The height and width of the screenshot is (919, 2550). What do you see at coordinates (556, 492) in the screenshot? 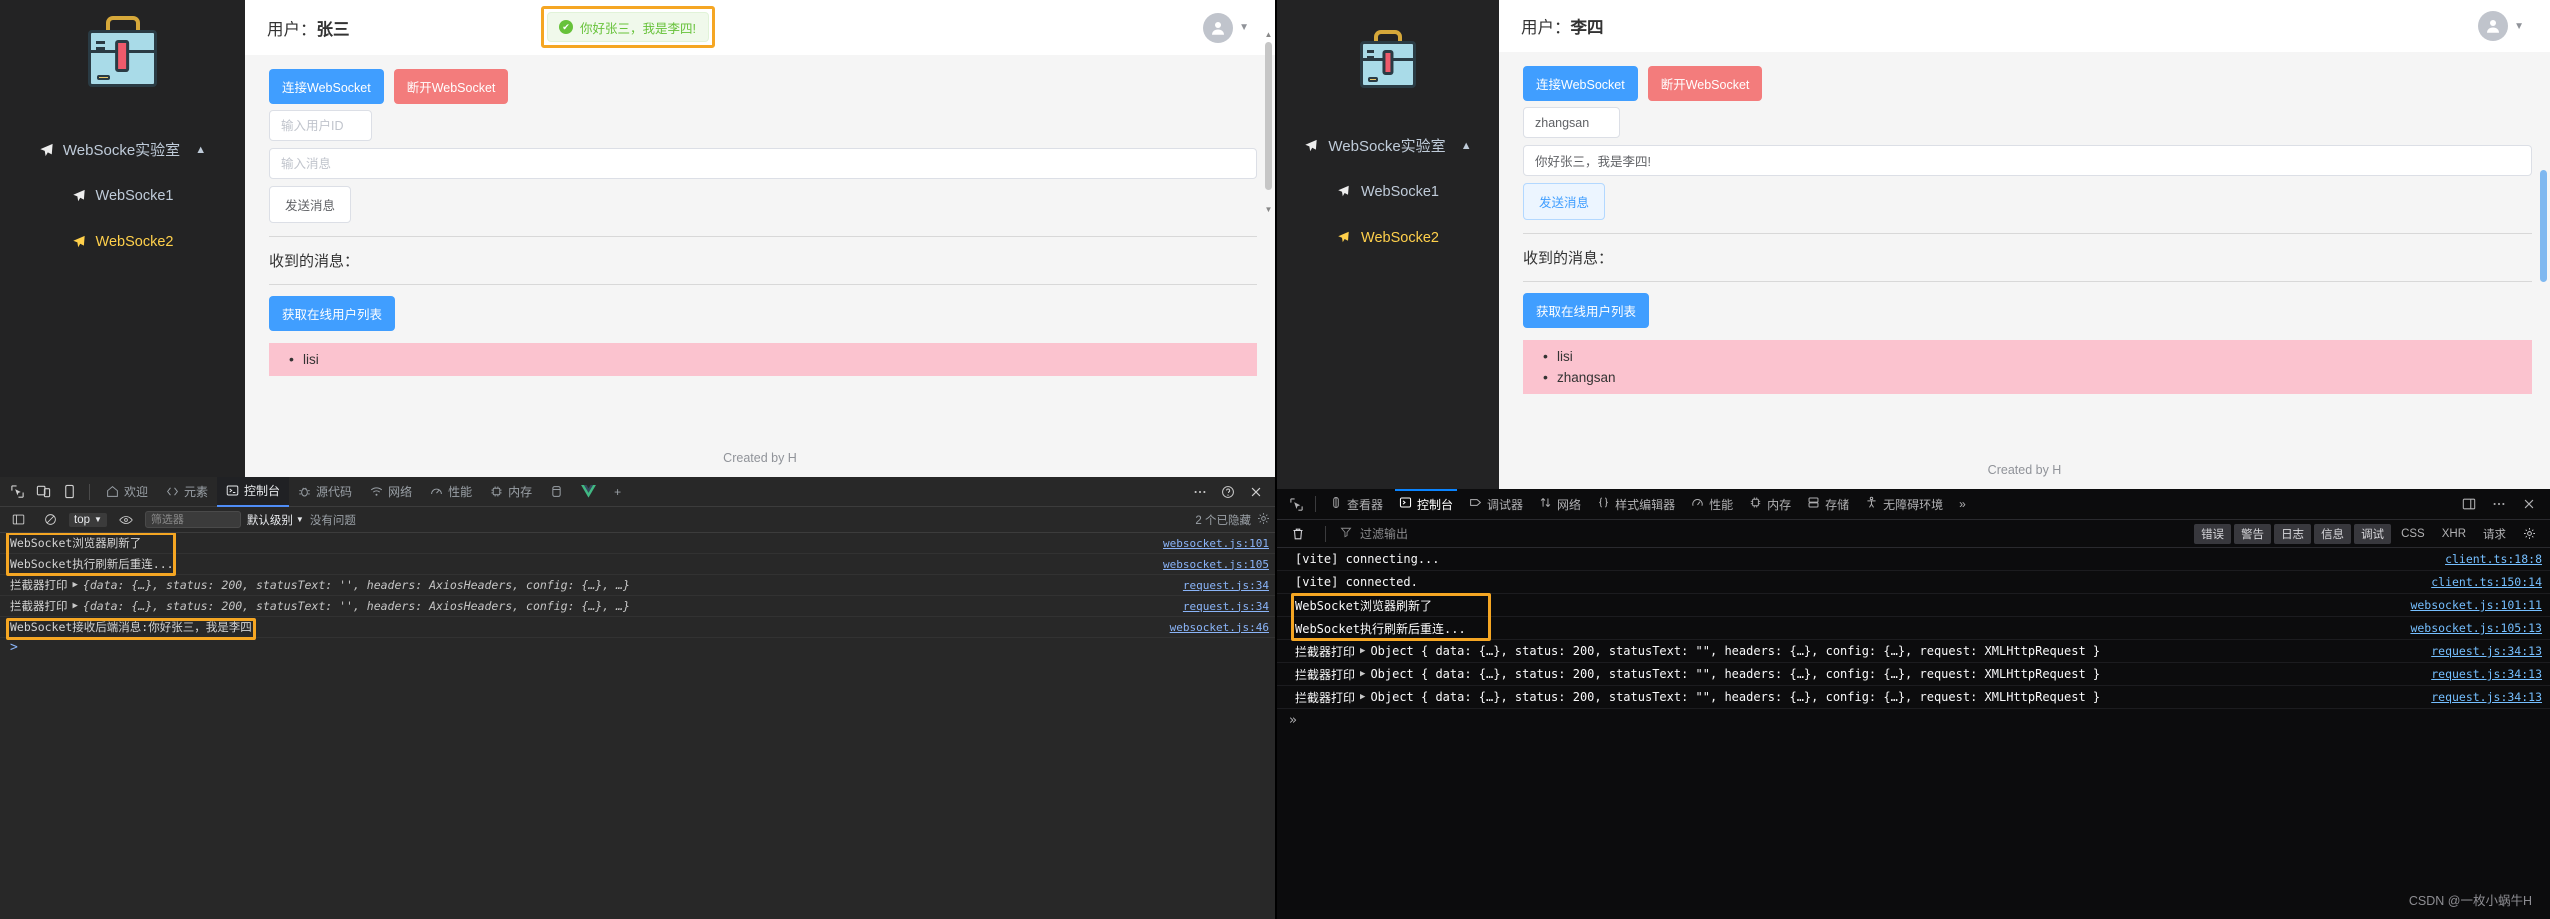
I see `tab-application` at bounding box center [556, 492].